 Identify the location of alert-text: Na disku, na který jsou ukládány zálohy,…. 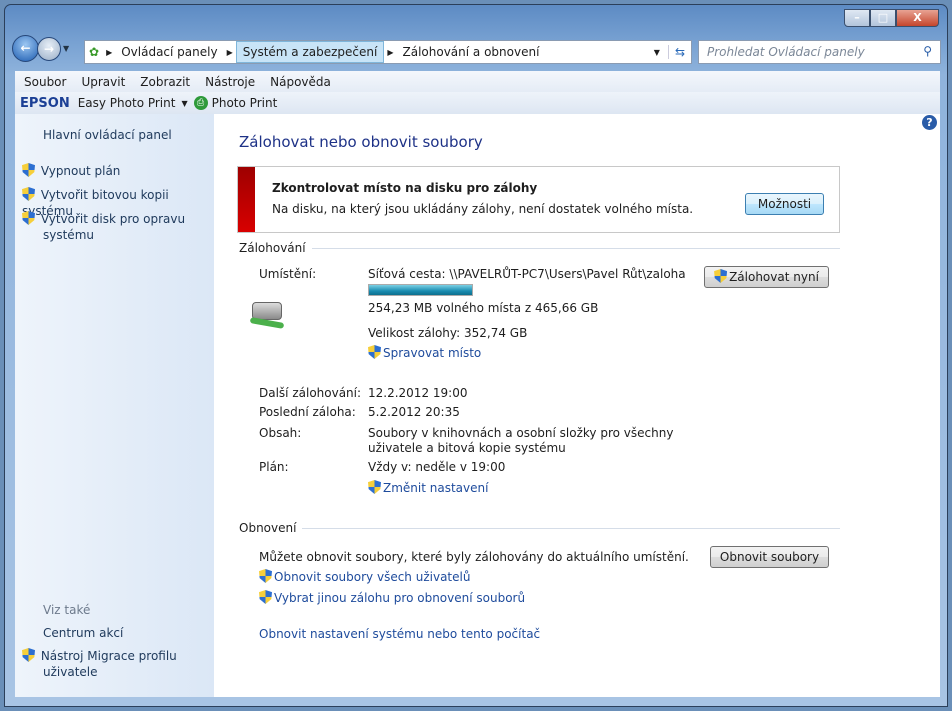
(483, 209).